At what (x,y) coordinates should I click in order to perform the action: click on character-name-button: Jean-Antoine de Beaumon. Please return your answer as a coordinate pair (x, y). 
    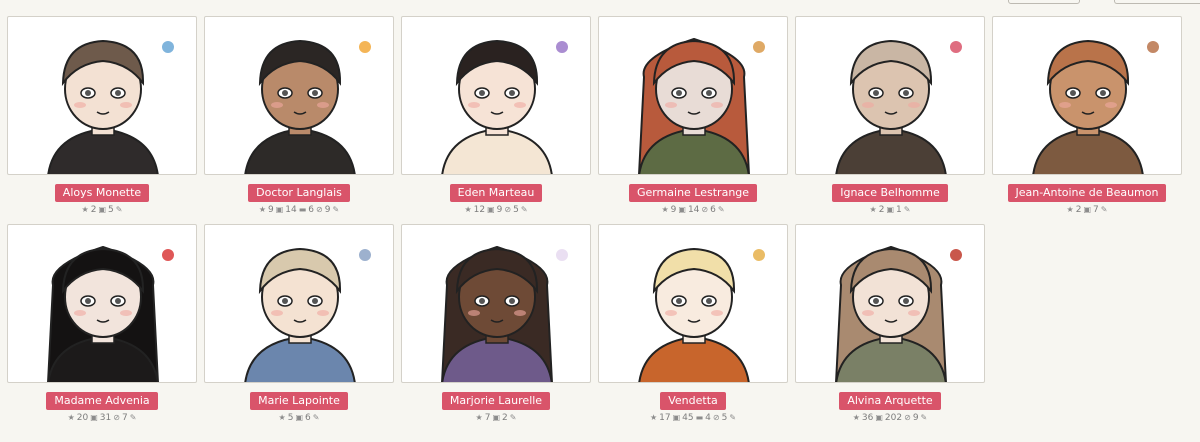
    Looking at the image, I should click on (1087, 193).